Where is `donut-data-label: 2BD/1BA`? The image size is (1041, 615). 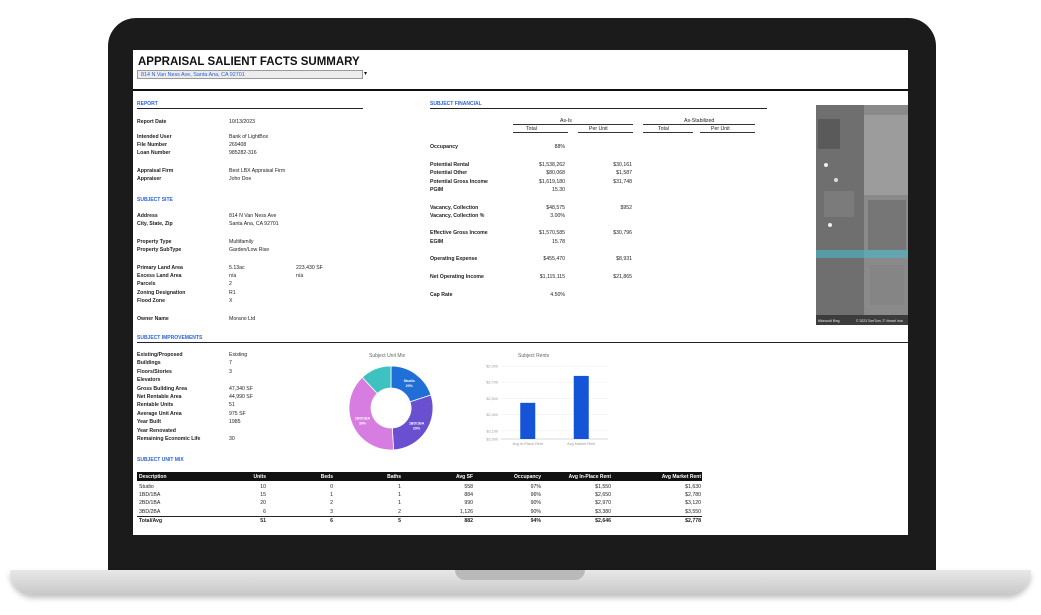
donut-data-label: 2BD/1BA is located at coordinates (363, 418).